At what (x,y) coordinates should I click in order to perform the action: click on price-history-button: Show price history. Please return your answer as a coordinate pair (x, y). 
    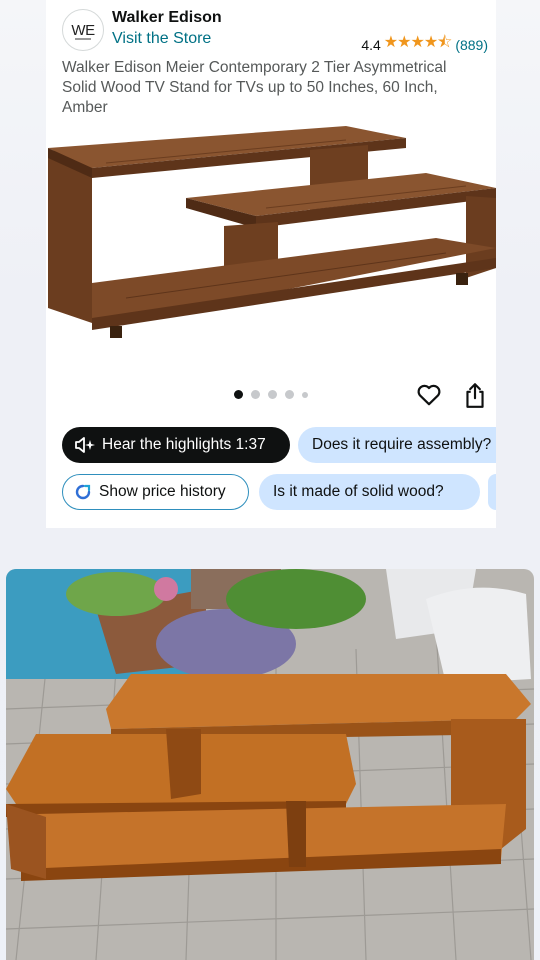
    Looking at the image, I should click on (155, 492).